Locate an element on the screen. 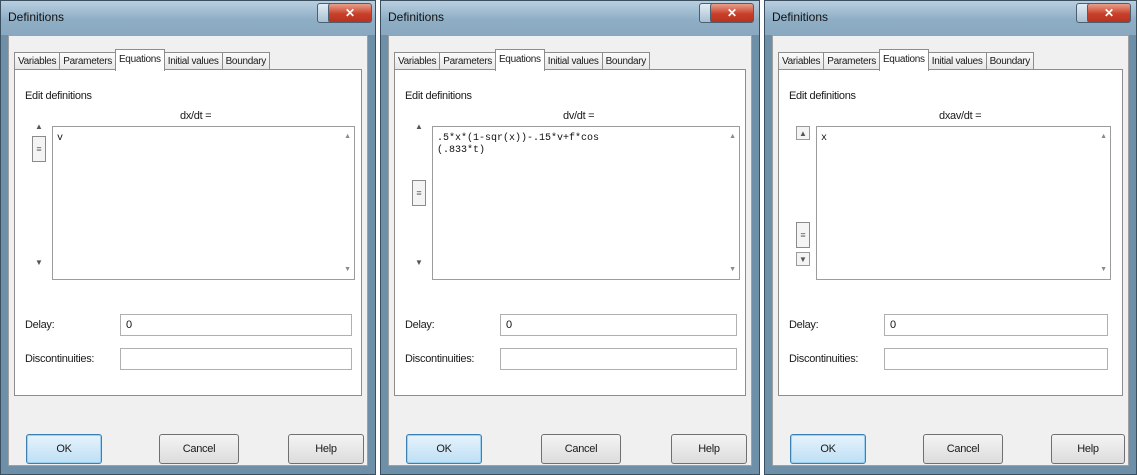 The image size is (1137, 475). equation-text: v is located at coordinates (196, 139).